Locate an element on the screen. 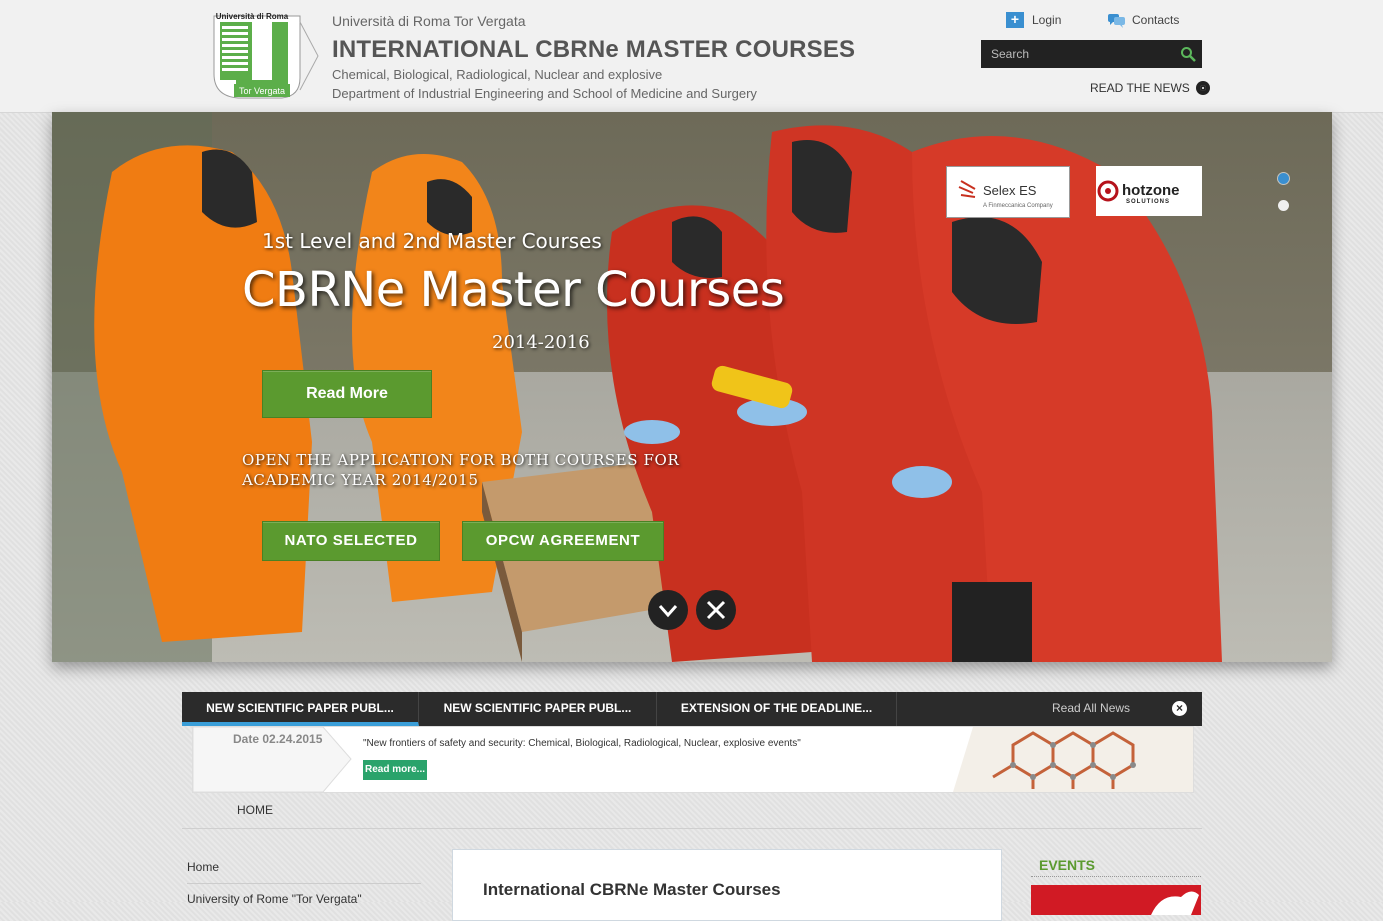  selex-es-logo-graphic: Selex ES A Finmeccanica Company is located at coordinates (1005, 194).